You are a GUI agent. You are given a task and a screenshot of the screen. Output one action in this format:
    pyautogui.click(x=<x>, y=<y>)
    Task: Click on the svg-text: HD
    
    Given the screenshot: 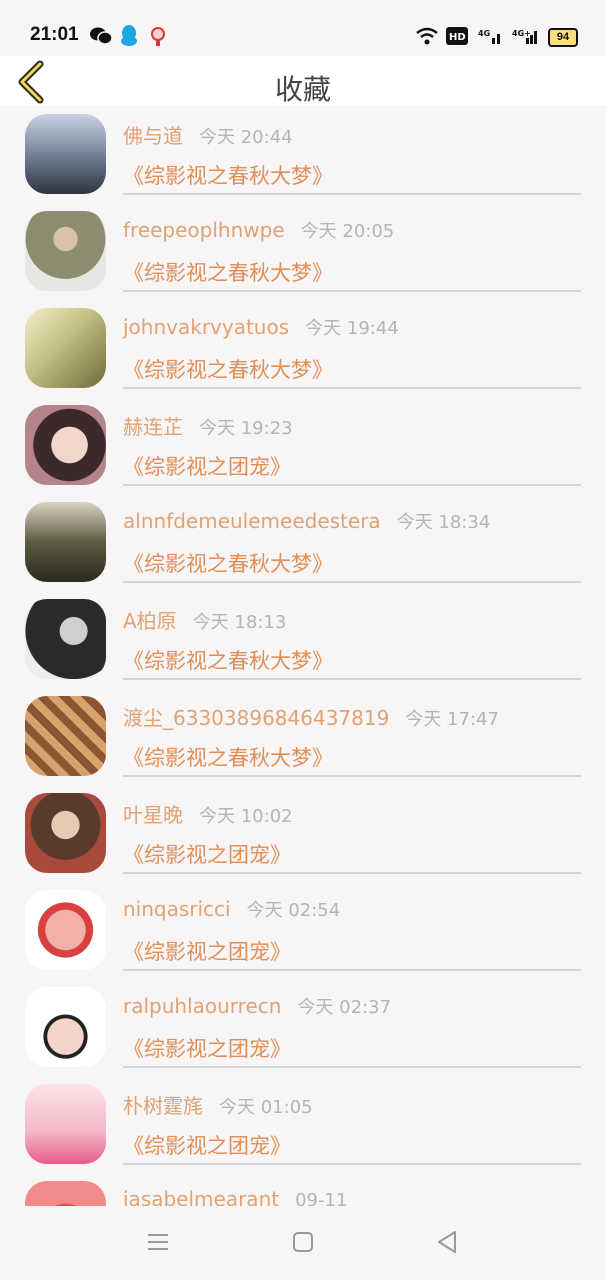 What is the action you would take?
    pyautogui.click(x=457, y=37)
    